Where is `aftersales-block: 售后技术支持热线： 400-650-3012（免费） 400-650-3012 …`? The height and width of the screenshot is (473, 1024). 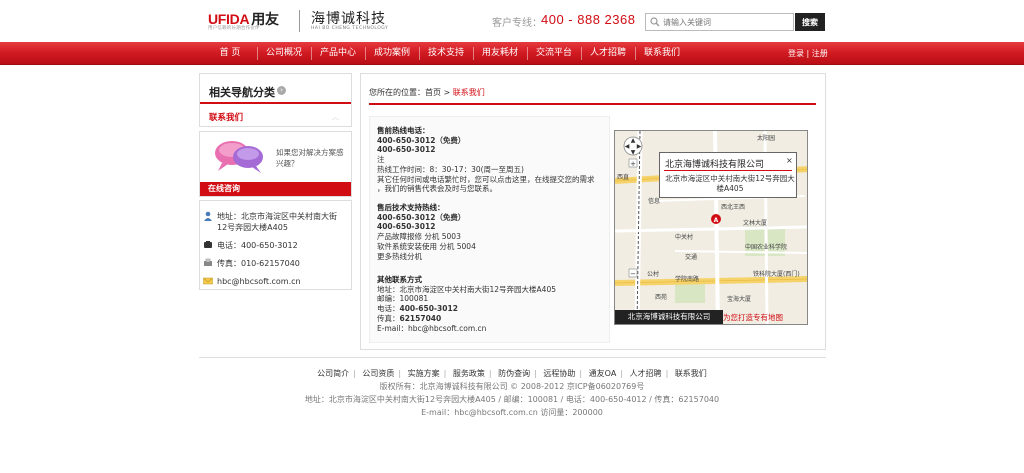
aftersales-block: 售后技术支持热线： 400-650-3012（免费） 400-650-3012 … is located at coordinates (493, 232).